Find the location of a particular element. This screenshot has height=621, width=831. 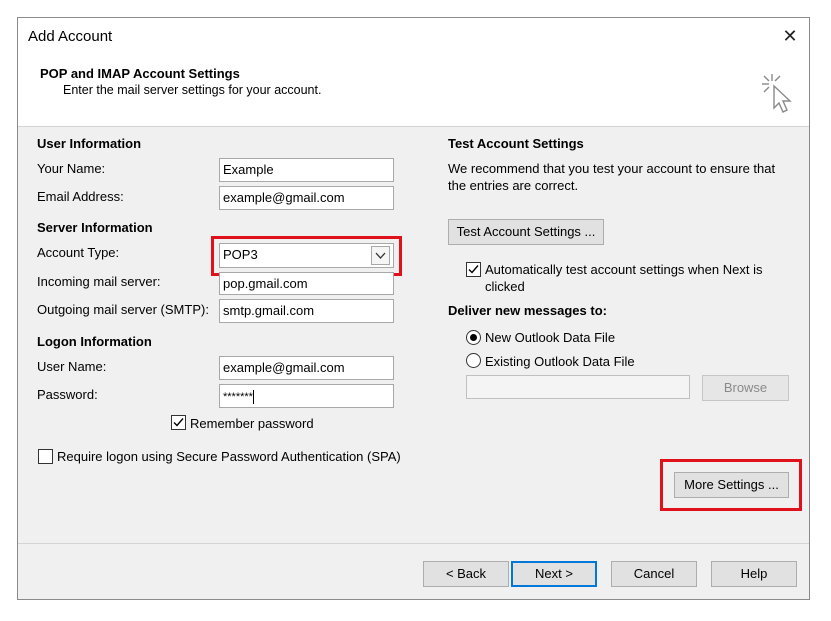

text-cursor is located at coordinates (253, 397).